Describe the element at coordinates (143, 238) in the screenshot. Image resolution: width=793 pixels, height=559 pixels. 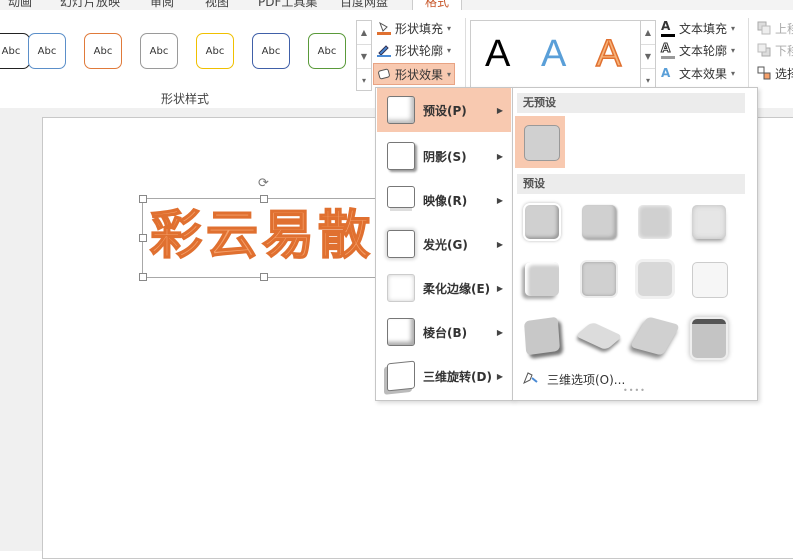
I see `resize-handle-w` at that location.